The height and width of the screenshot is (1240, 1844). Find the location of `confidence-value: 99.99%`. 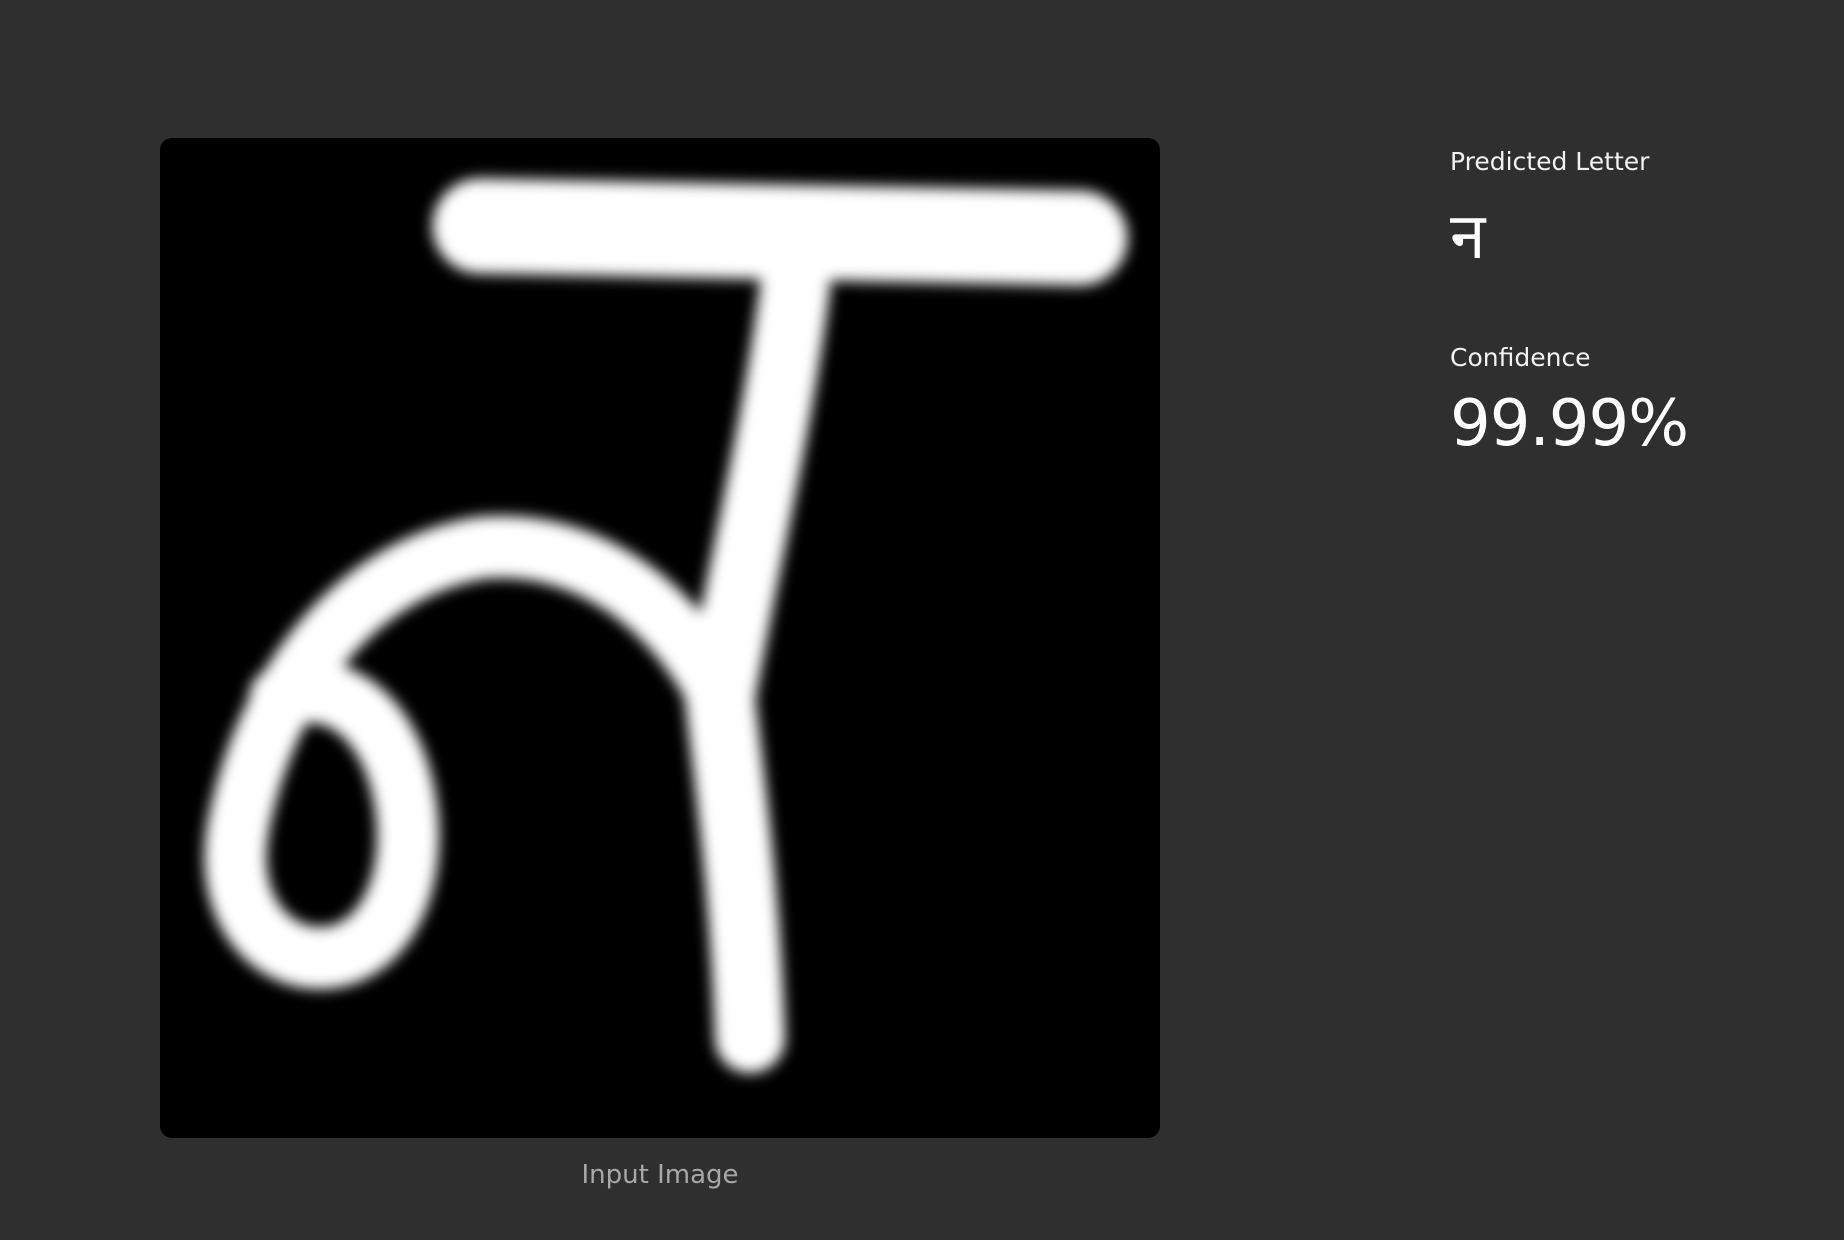

confidence-value: 99.99% is located at coordinates (1569, 424).